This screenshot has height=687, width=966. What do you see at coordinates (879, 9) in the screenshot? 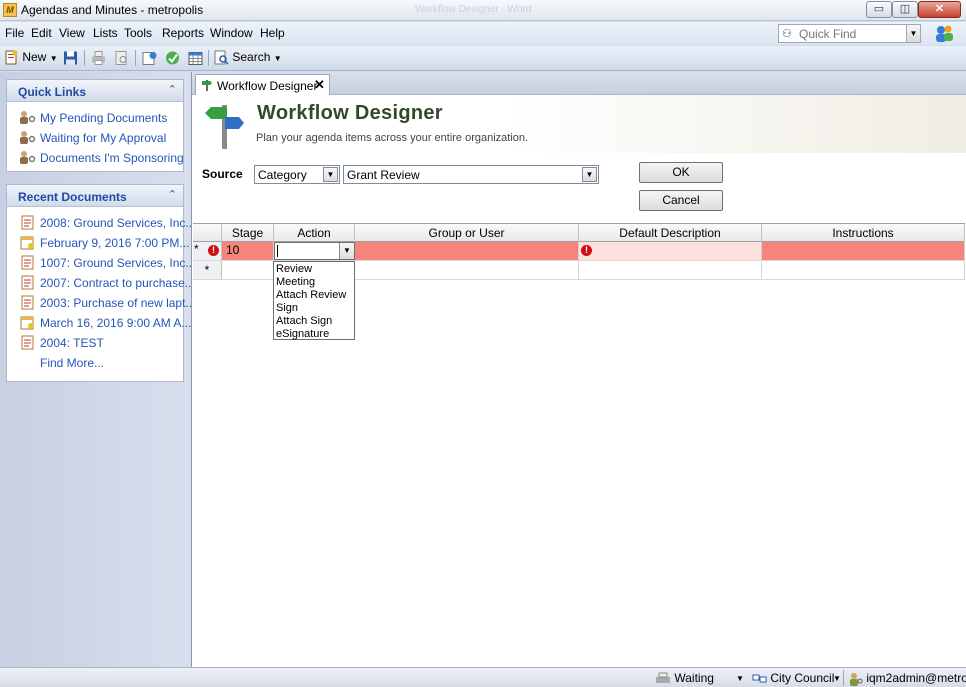
I see `minimize-button: ▭` at bounding box center [879, 9].